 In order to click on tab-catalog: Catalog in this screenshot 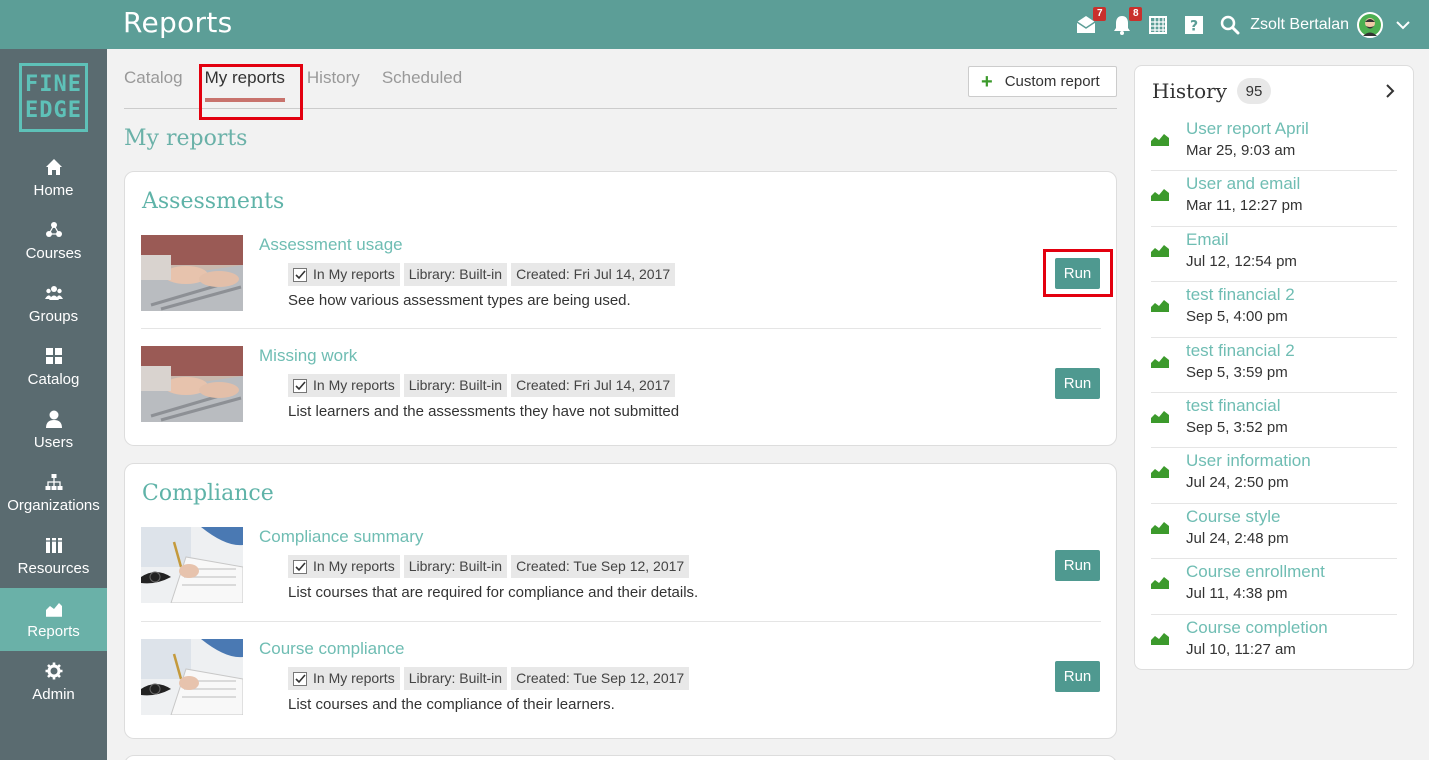, I will do `click(153, 85)`.